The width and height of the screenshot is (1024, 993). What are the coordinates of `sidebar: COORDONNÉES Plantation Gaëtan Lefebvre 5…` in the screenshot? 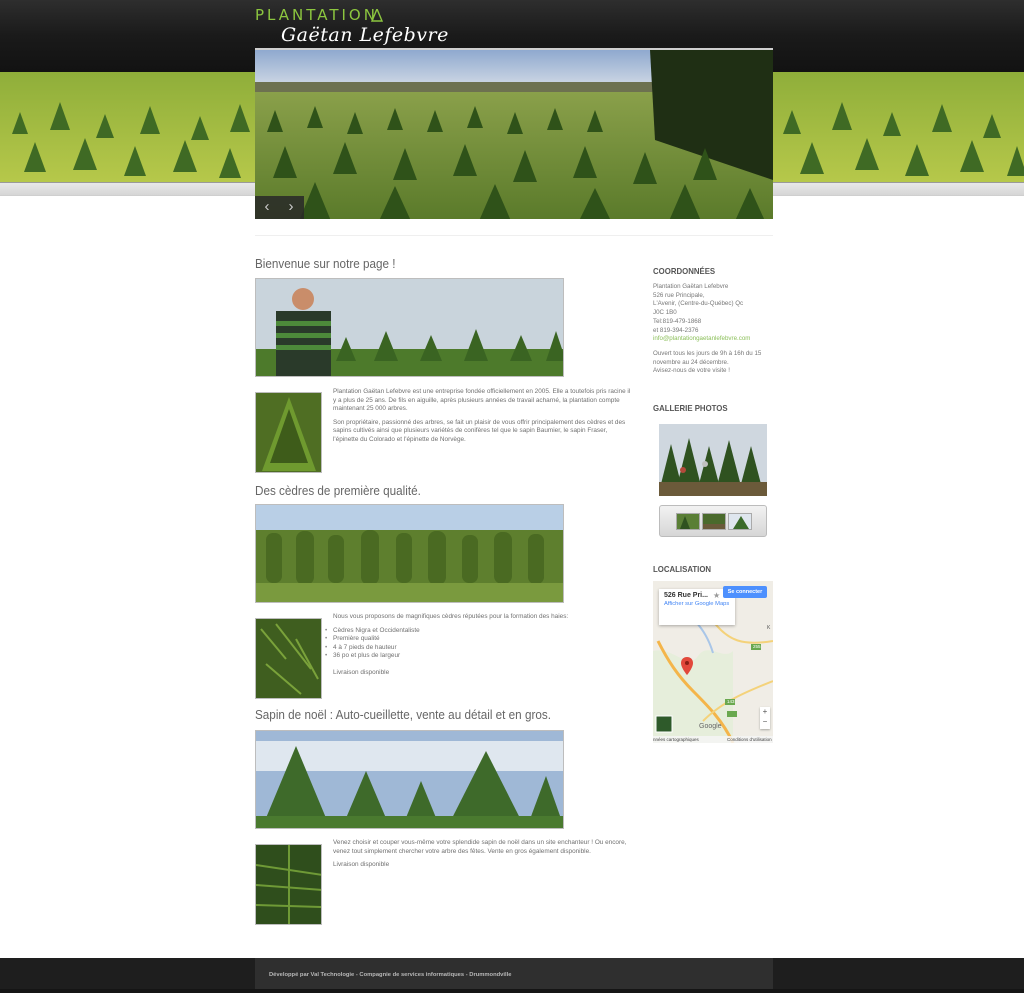 It's located at (714, 504).